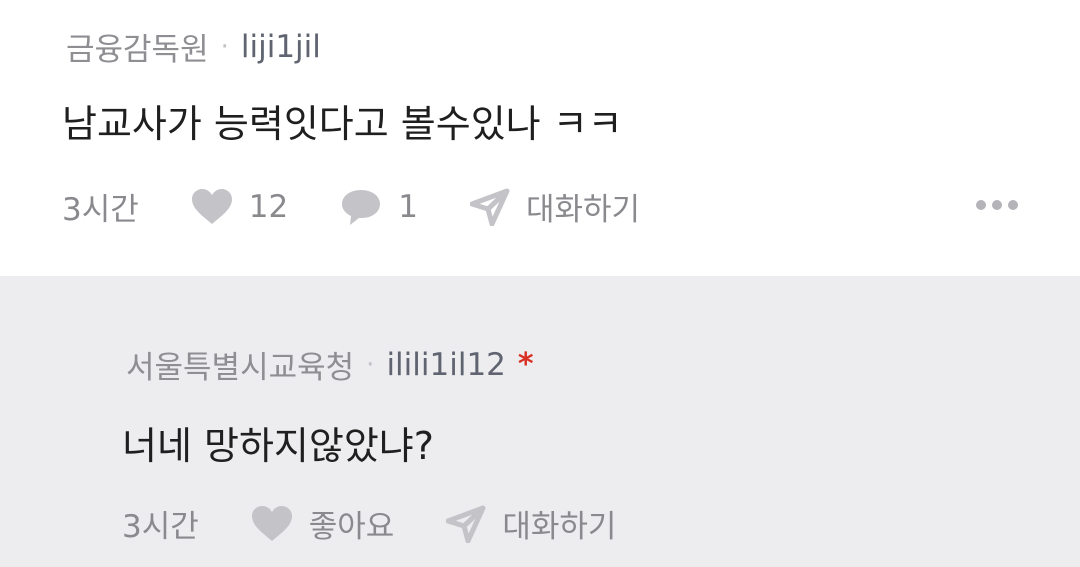 The image size is (1080, 567). Describe the element at coordinates (445, 365) in the screenshot. I see `reply-author-nickname: ilili1il12` at that location.